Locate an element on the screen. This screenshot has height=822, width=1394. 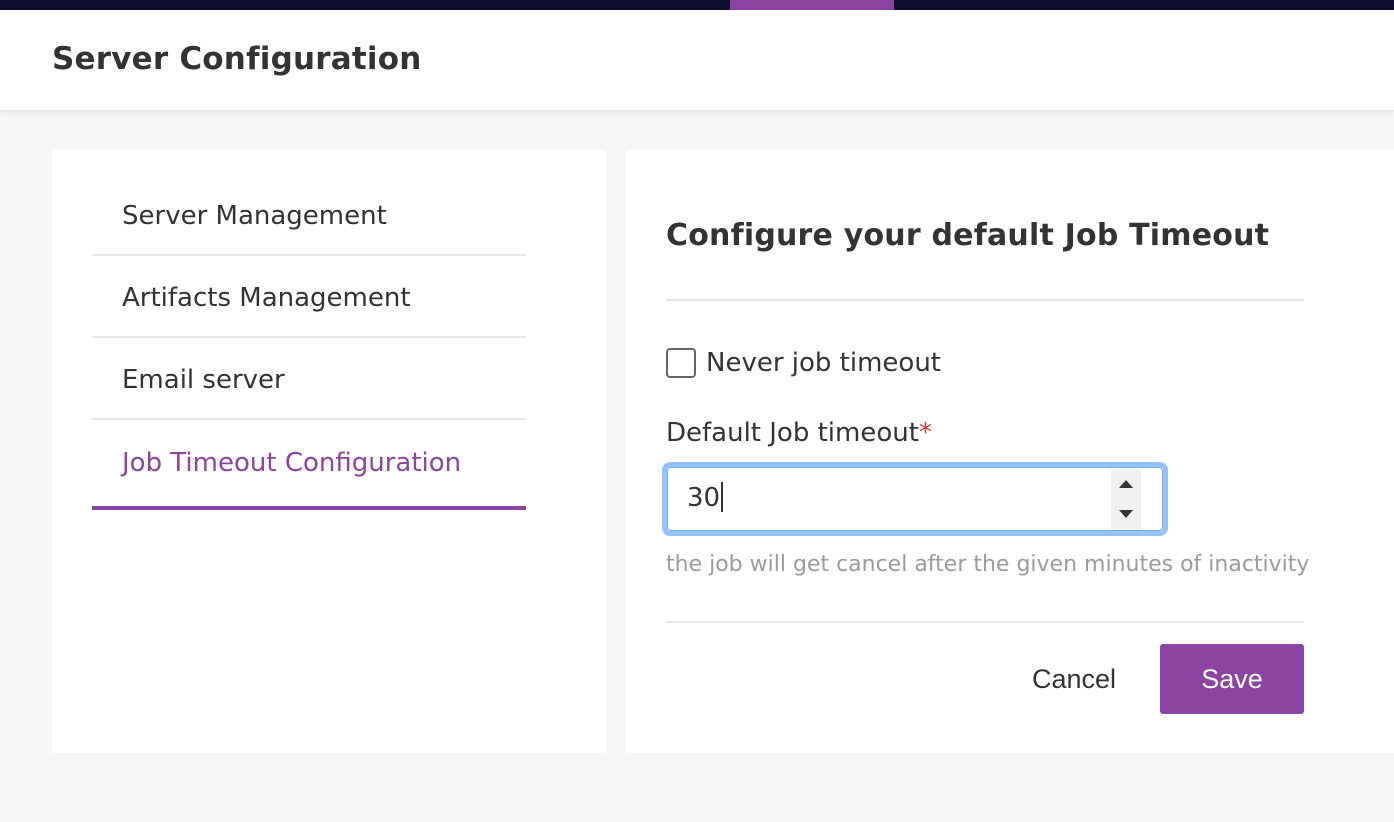
sidebar-item-server-management: Server Management is located at coordinates (309, 215).